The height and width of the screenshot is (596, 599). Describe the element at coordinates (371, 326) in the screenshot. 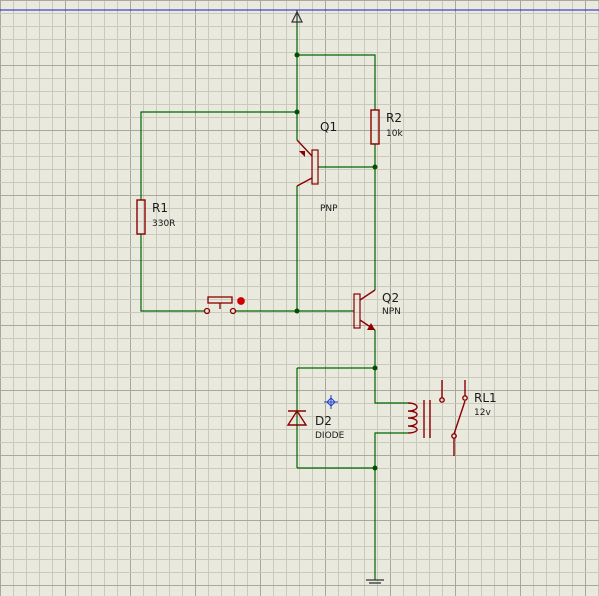

I see `q2-emitter-arrow` at that location.